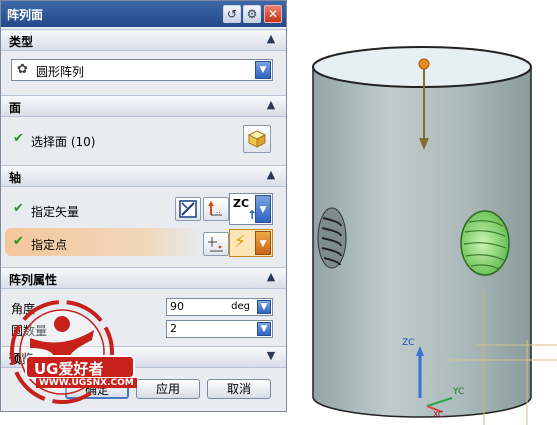  What do you see at coordinates (72, 352) in the screenshot?
I see `ugsnx-watermark-logo: UG爱好者` at bounding box center [72, 352].